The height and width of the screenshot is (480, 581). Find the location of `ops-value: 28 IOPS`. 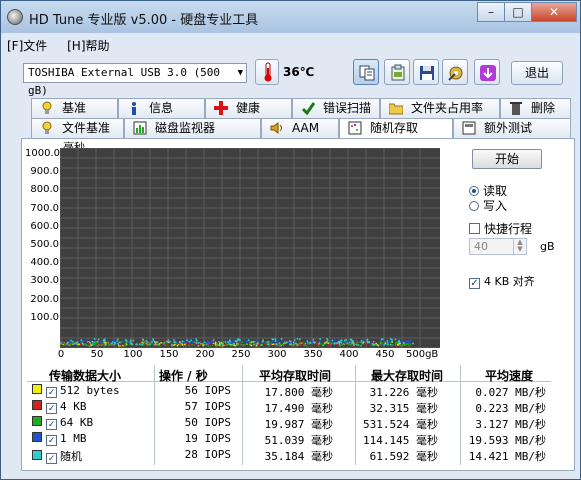

ops-value: 28 IOPS is located at coordinates (207, 454).